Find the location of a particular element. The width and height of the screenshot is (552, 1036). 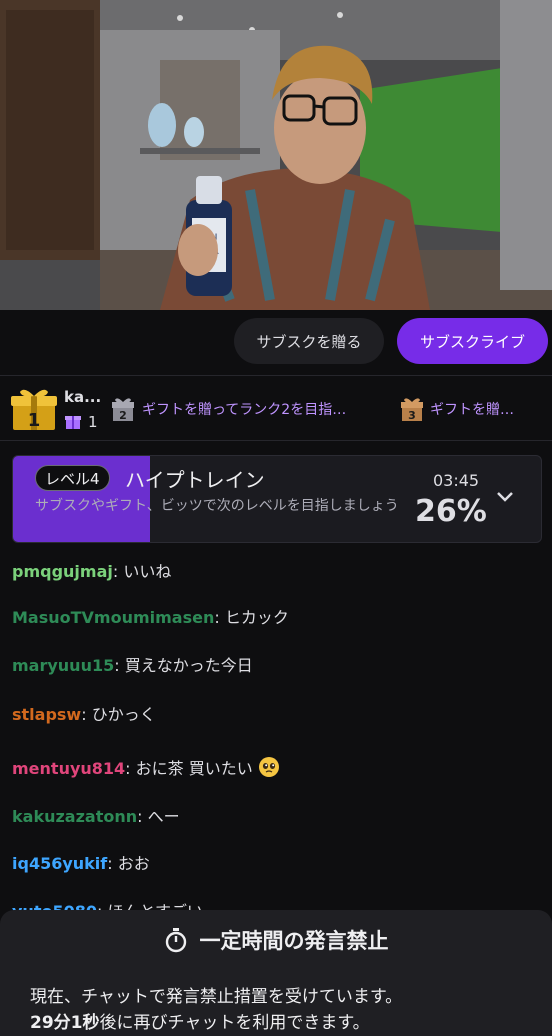

hype-train-percent: 26% is located at coordinates (451, 511).